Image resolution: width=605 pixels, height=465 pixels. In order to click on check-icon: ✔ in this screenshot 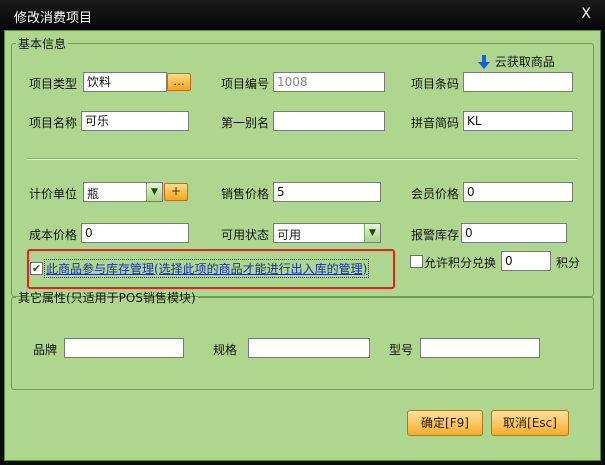, I will do `click(36, 268)`.